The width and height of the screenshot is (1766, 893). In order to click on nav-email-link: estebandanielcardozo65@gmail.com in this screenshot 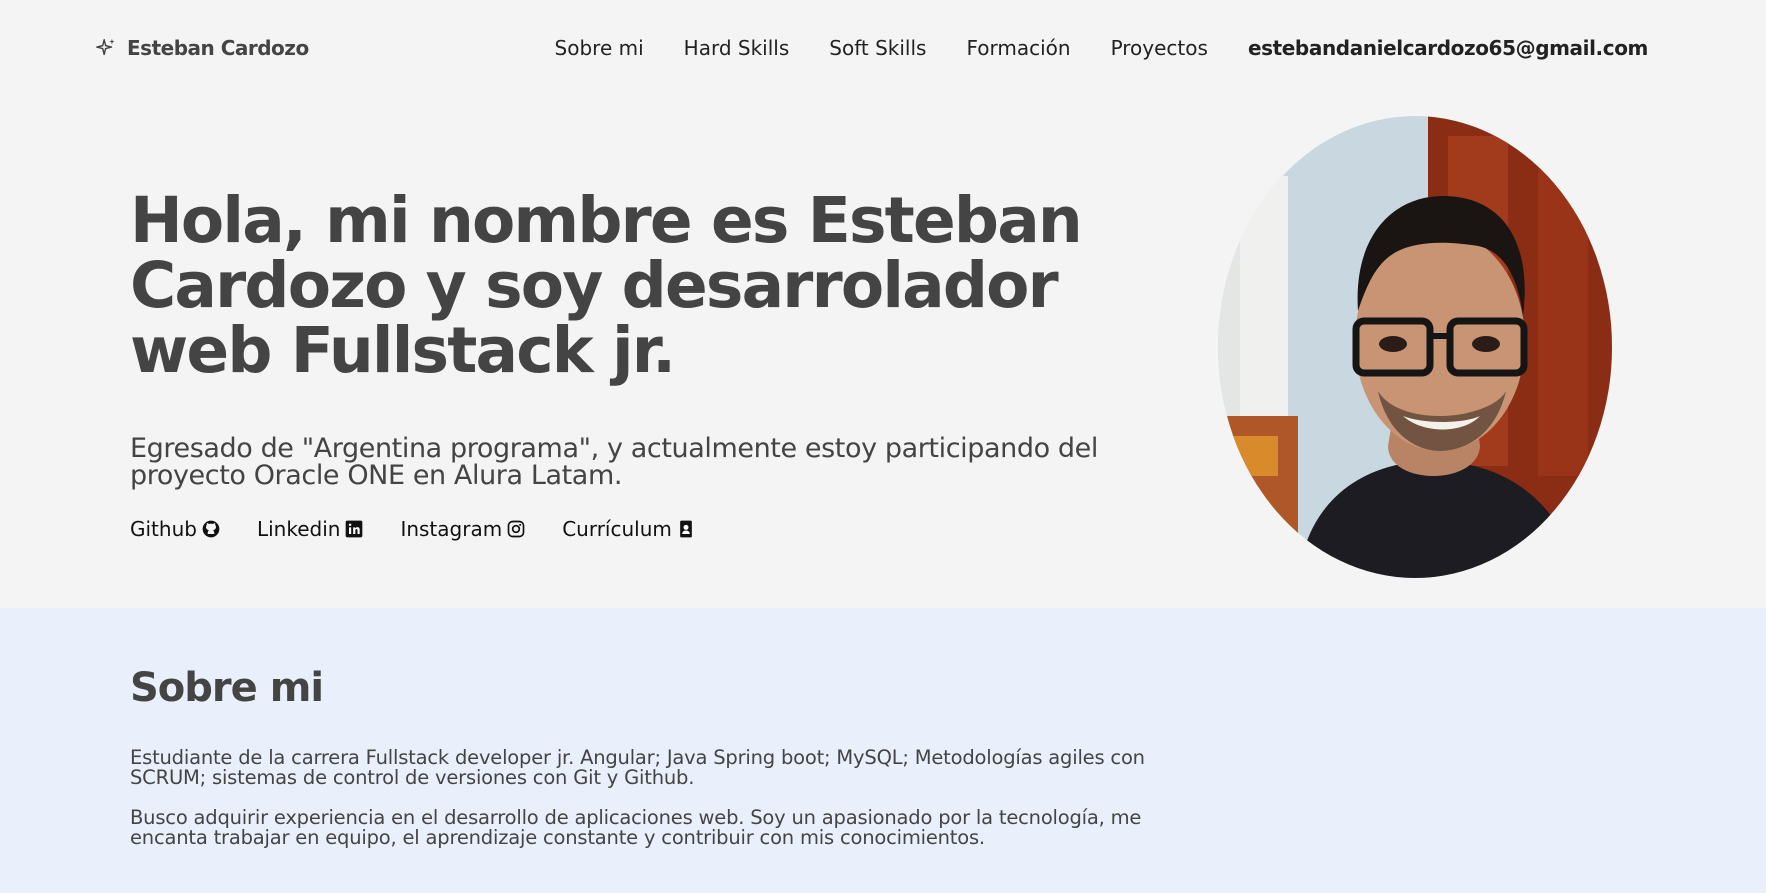, I will do `click(1448, 48)`.